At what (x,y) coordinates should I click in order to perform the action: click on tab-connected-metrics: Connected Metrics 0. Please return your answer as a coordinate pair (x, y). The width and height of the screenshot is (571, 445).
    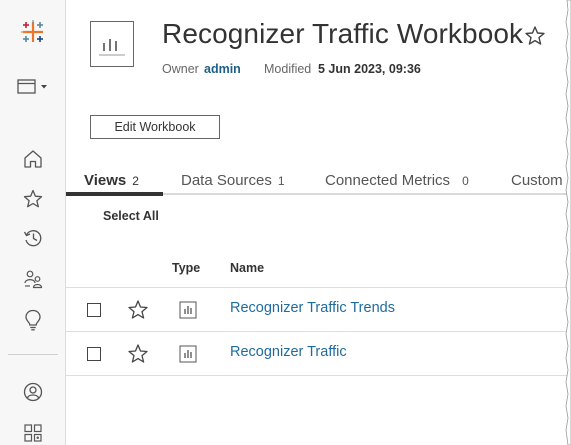
    Looking at the image, I should click on (397, 180).